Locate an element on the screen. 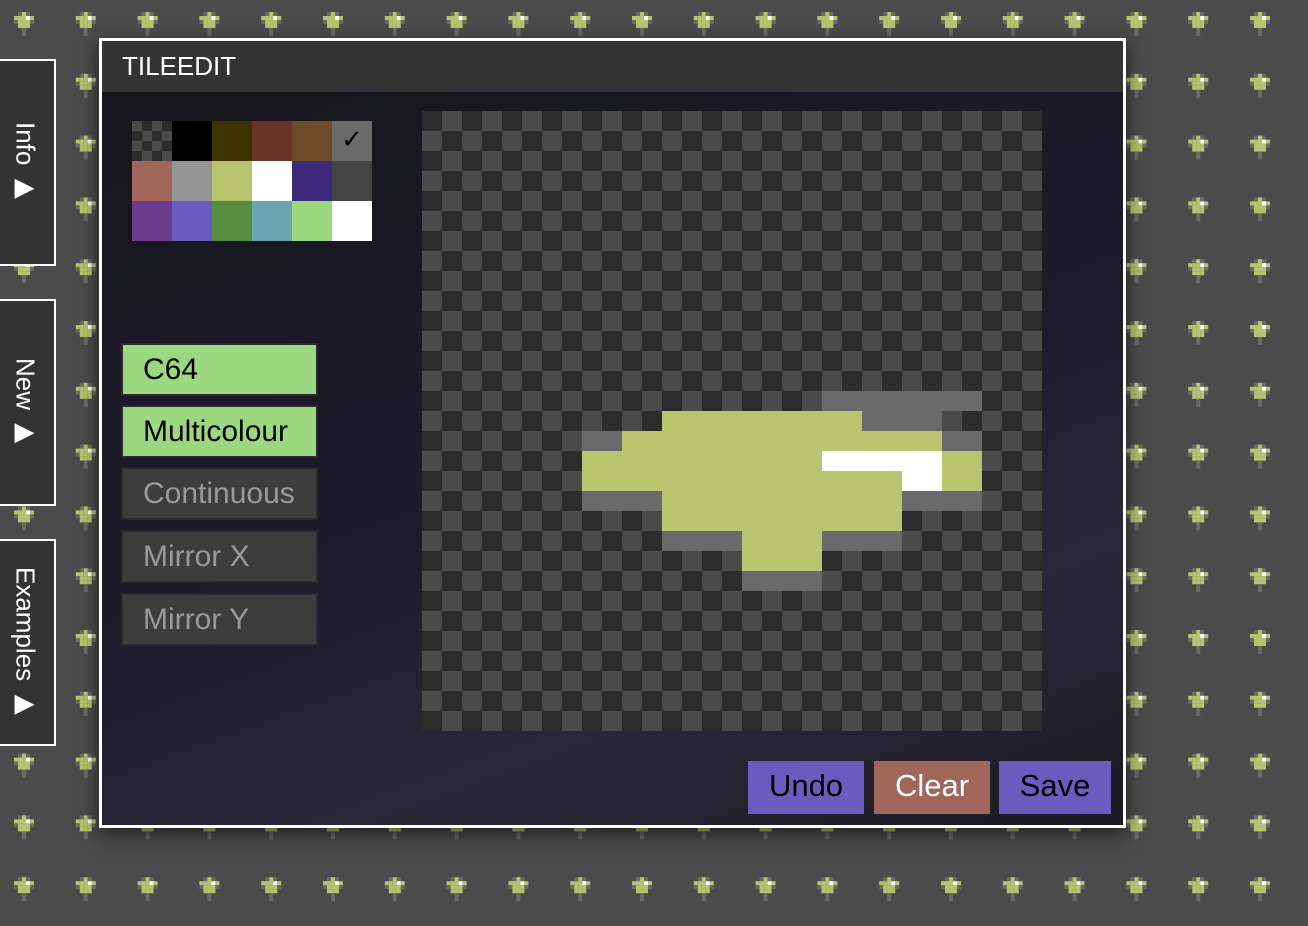  tab-info-label: Info ▶ is located at coordinates (25, 162).